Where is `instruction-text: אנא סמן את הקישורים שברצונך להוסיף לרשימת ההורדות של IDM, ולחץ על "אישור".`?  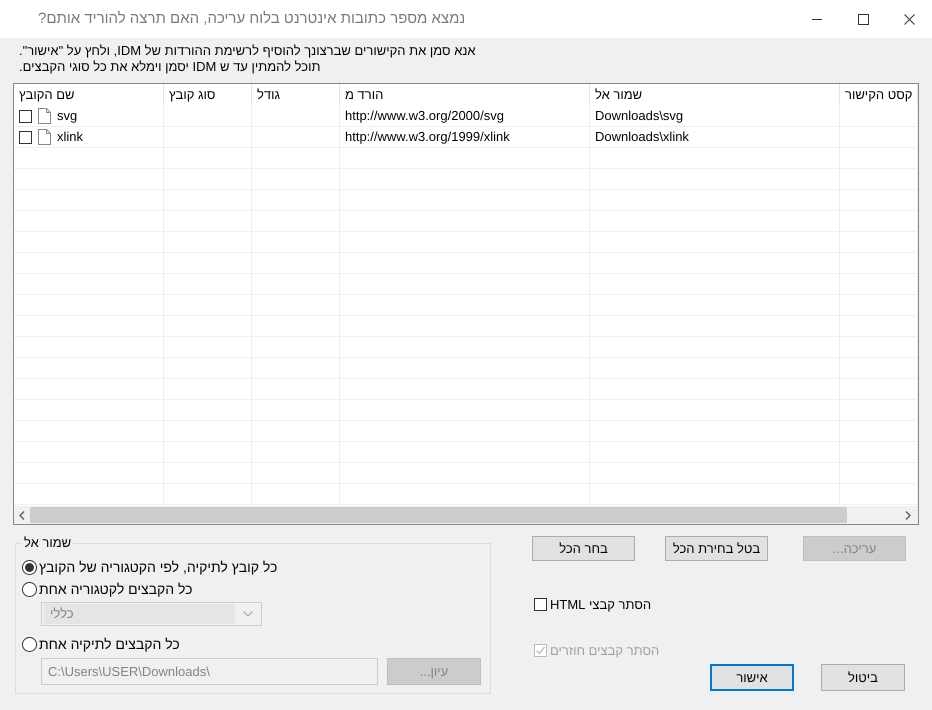
instruction-text: אנא סמן את הקישורים שברצונך להוסיף לרשימת ההורדות של IDM, ולחץ על "אישור". is located at coordinates (247, 51).